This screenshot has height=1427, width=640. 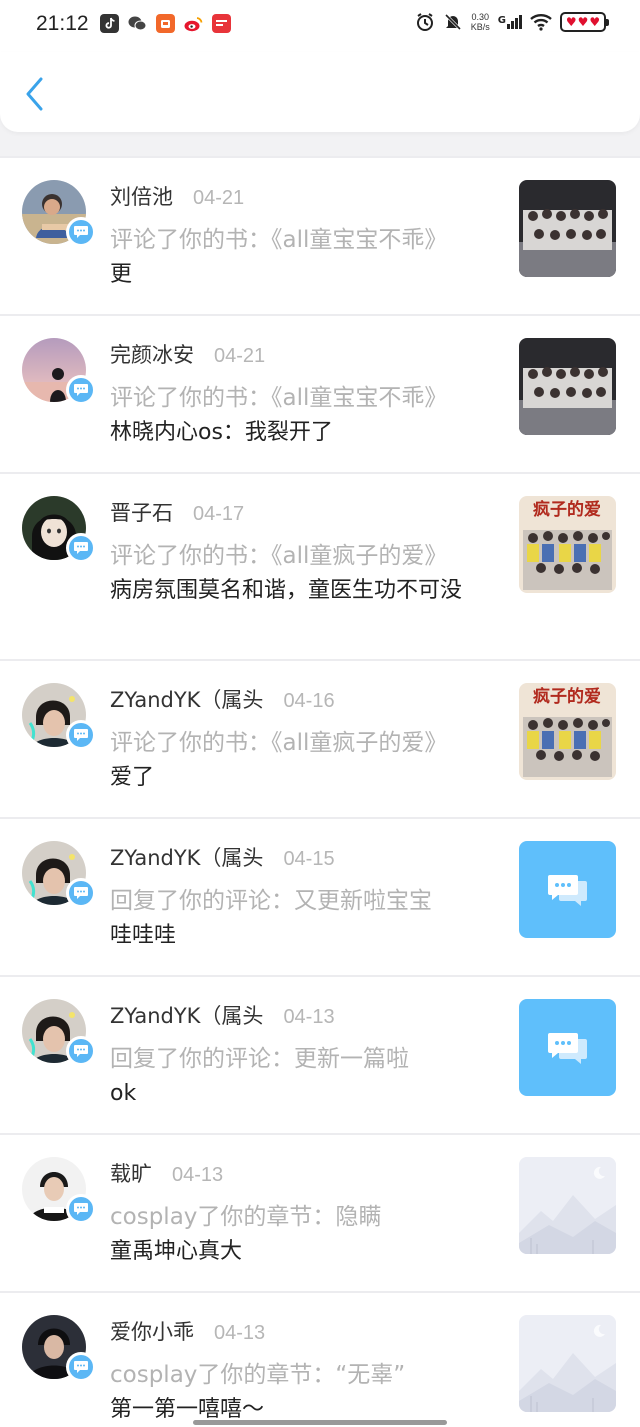 I want to click on network-speed: 0.30 KB/s, so click(x=480, y=22).